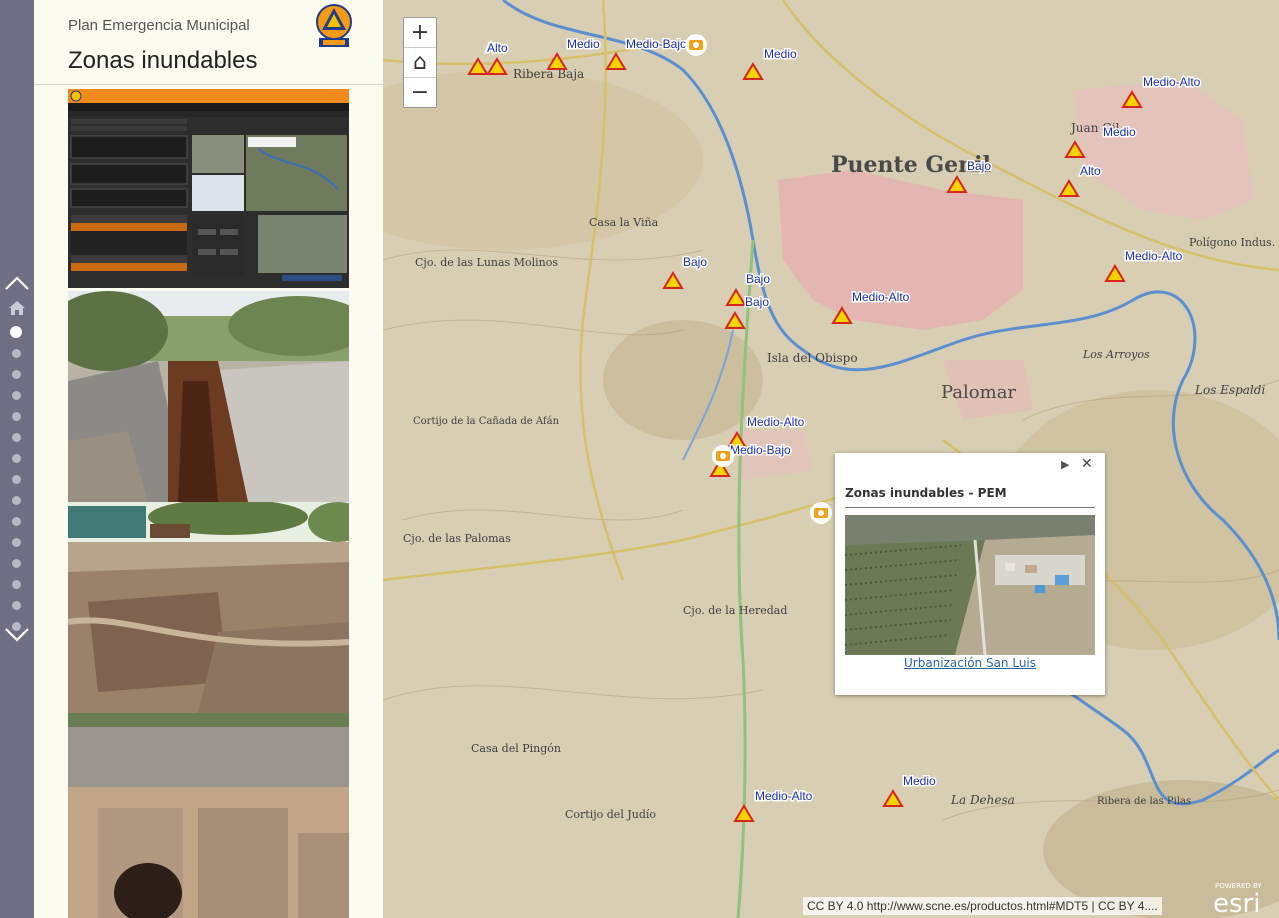 The image size is (1279, 918). I want to click on zoom-controls: + ⌂ −, so click(420, 62).